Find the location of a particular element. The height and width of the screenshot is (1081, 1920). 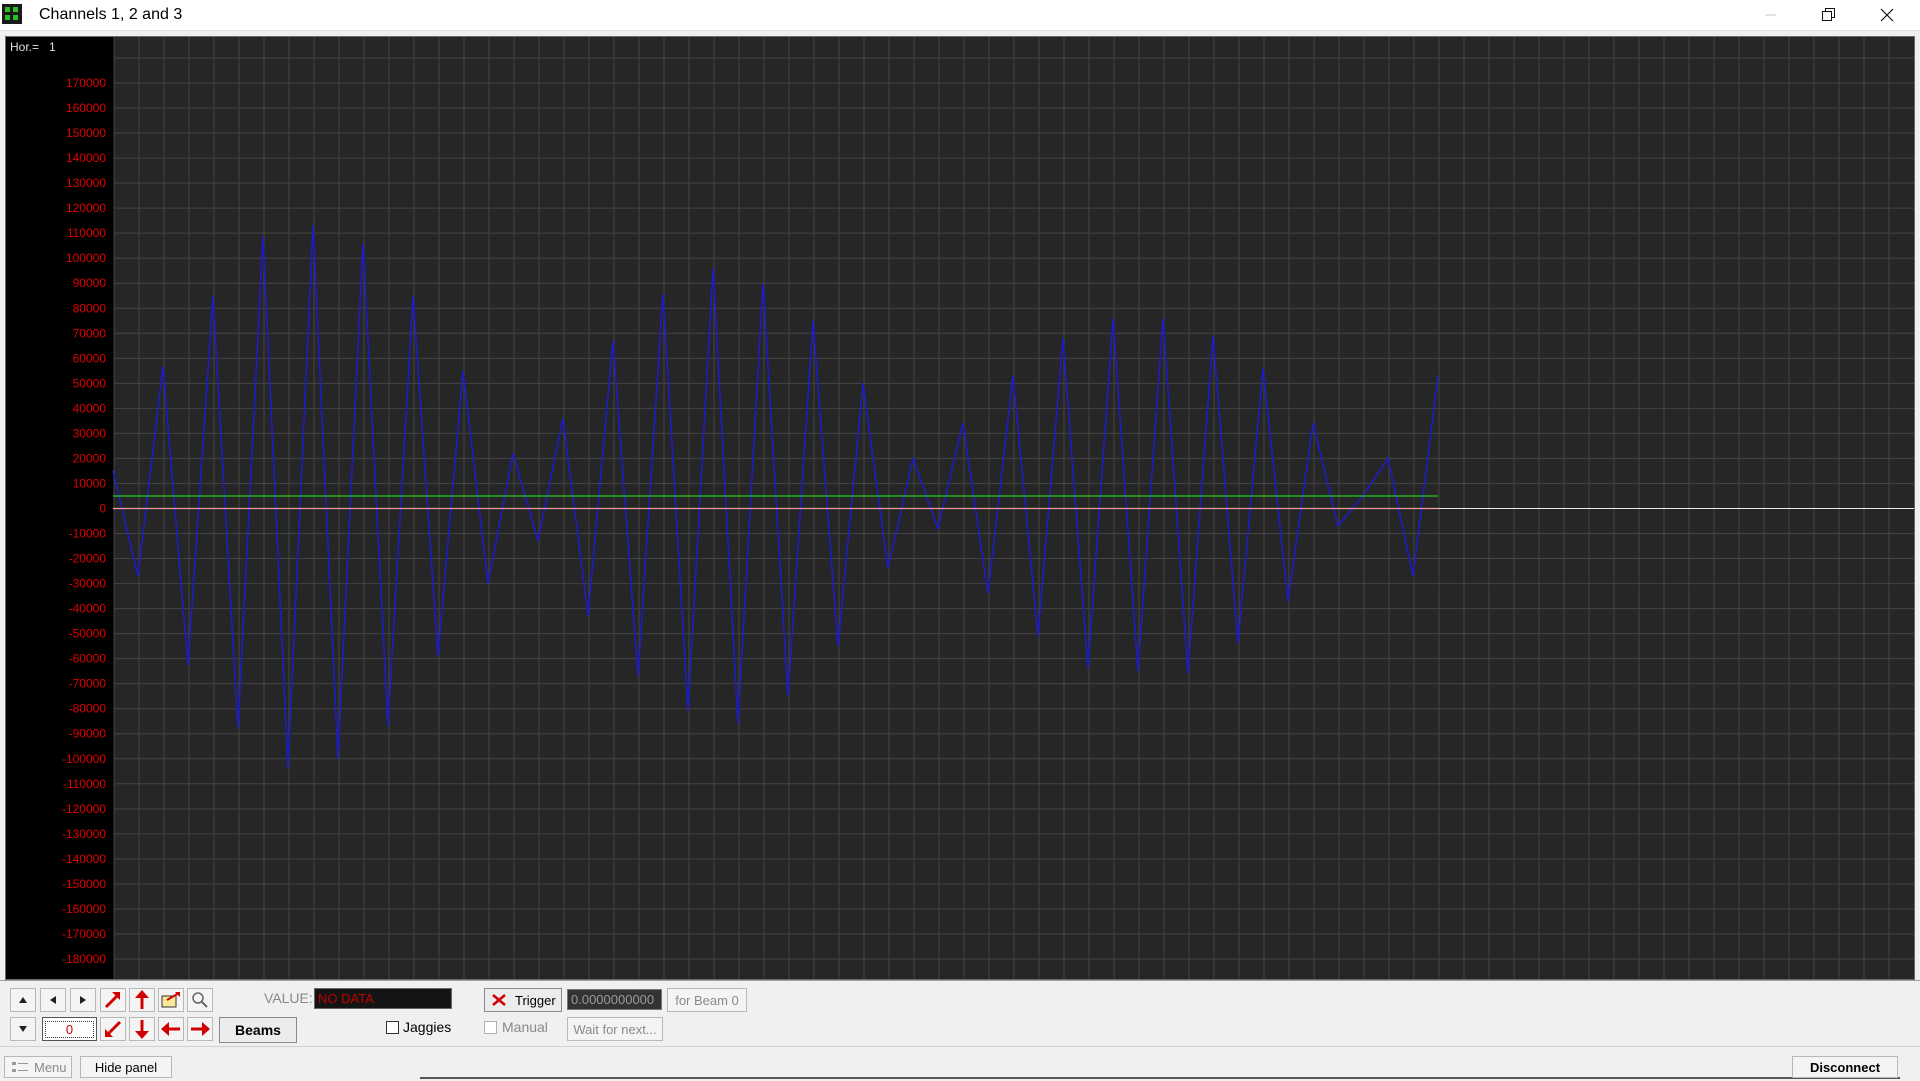

beams-button: Beams is located at coordinates (258, 1030).